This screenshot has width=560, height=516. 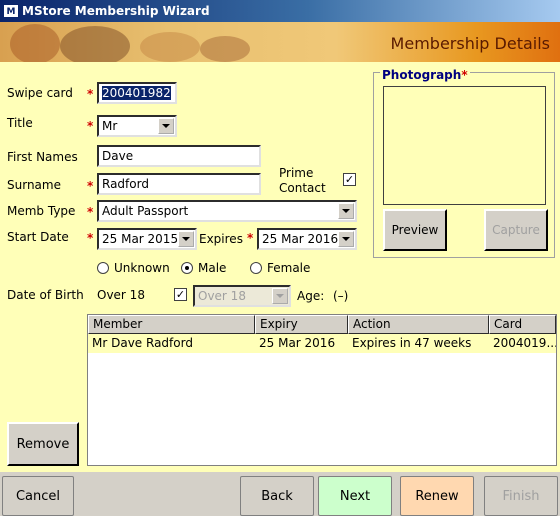 What do you see at coordinates (43, 444) in the screenshot?
I see `remove-button: Remove` at bounding box center [43, 444].